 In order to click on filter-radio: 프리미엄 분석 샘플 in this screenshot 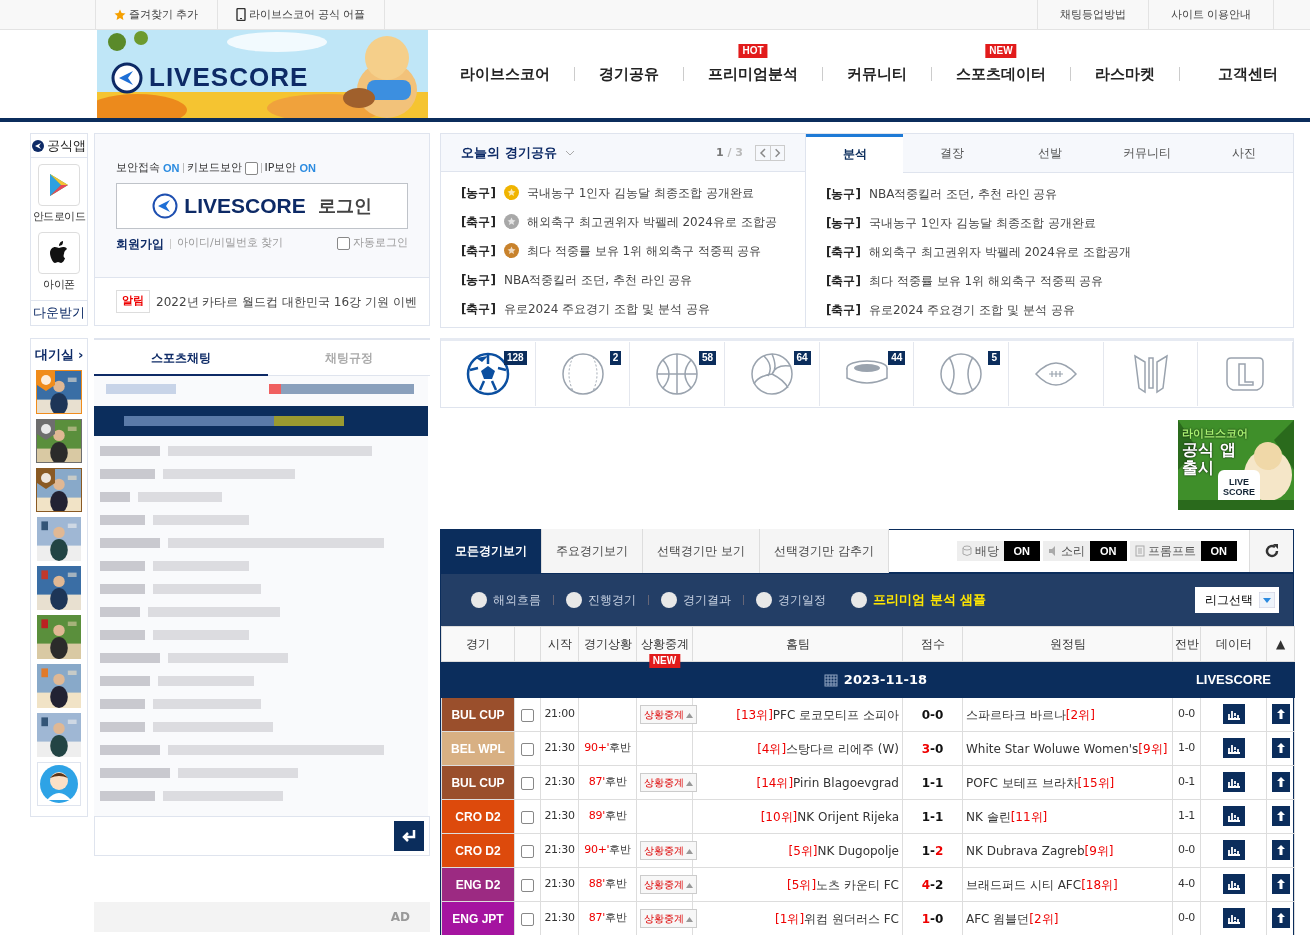, I will do `click(919, 600)`.